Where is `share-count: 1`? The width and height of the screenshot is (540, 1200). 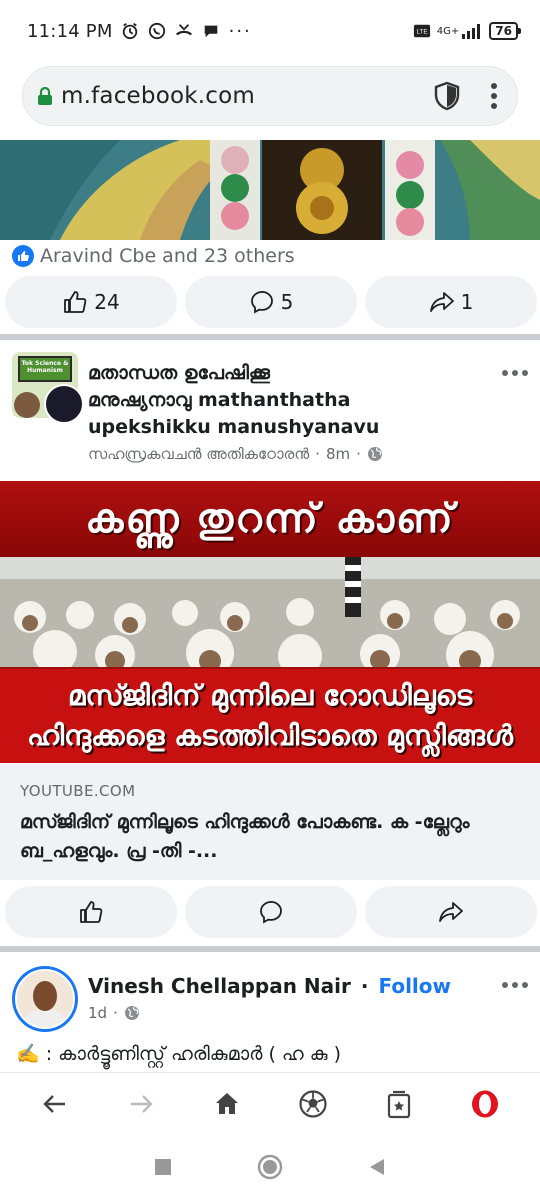
share-count: 1 is located at coordinates (467, 302).